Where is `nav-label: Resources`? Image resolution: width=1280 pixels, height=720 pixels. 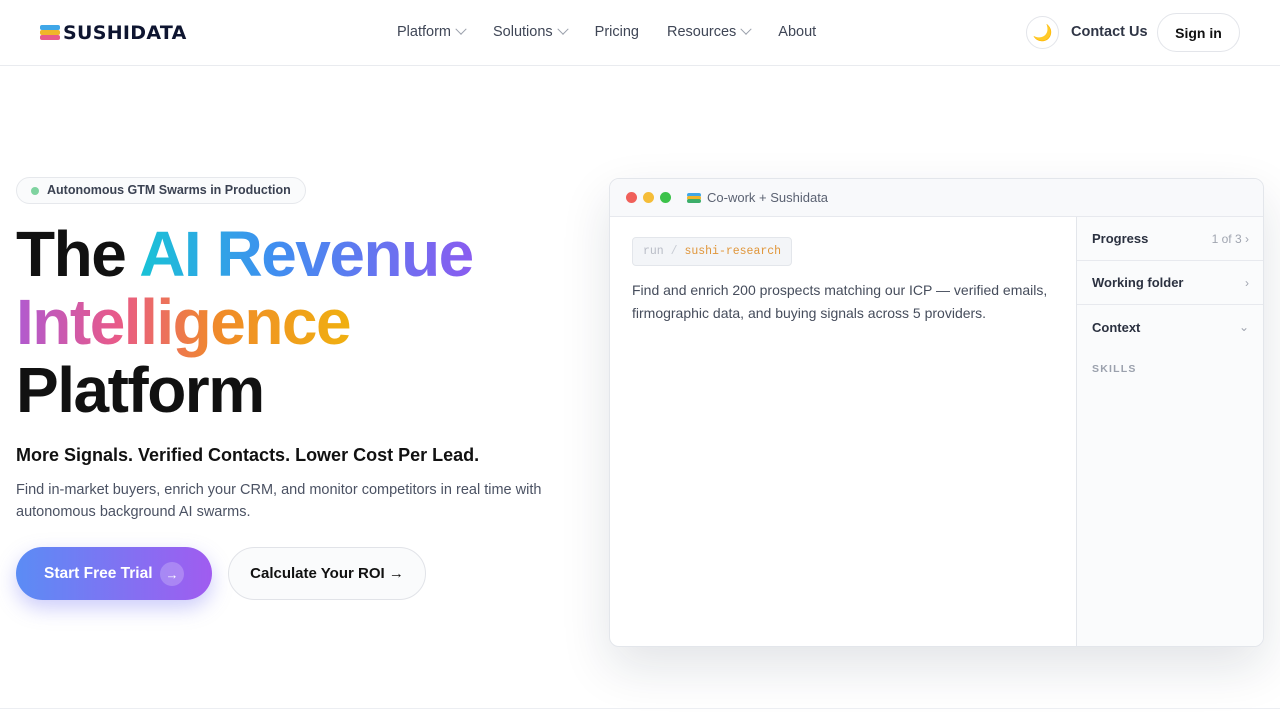
nav-label: Resources is located at coordinates (701, 32).